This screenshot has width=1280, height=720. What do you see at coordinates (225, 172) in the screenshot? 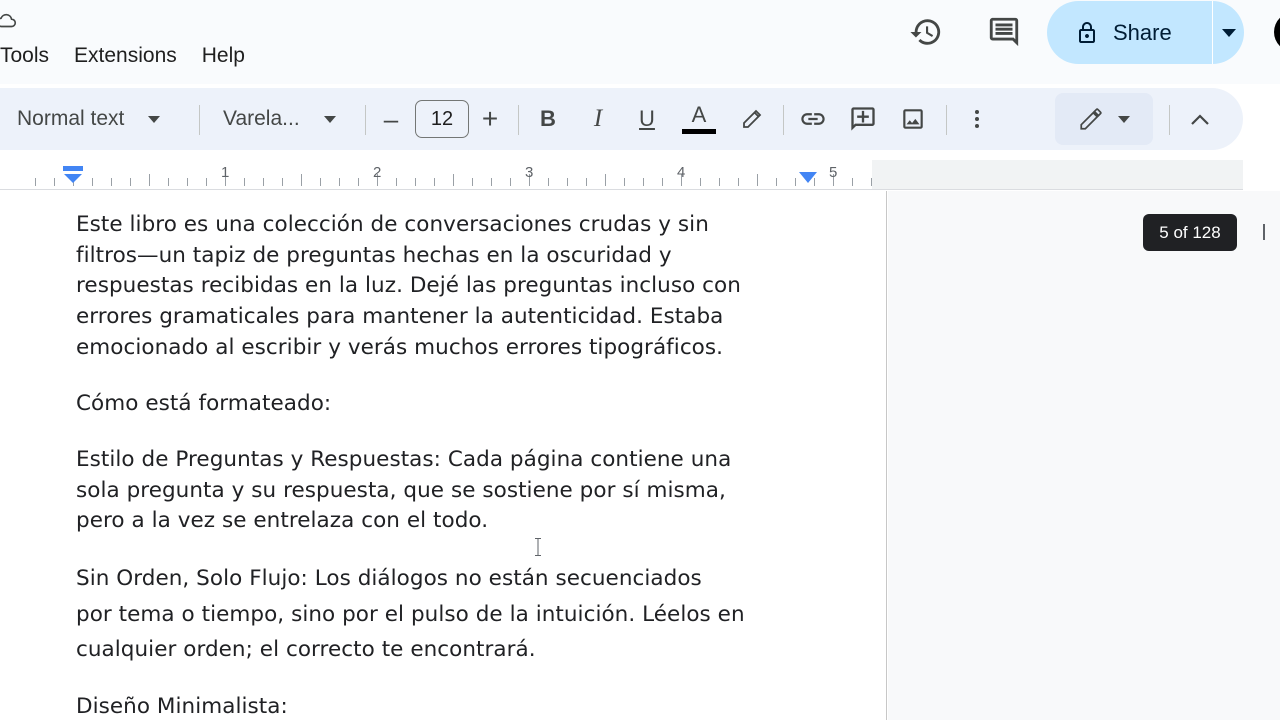
I see `ruler-number: 1` at bounding box center [225, 172].